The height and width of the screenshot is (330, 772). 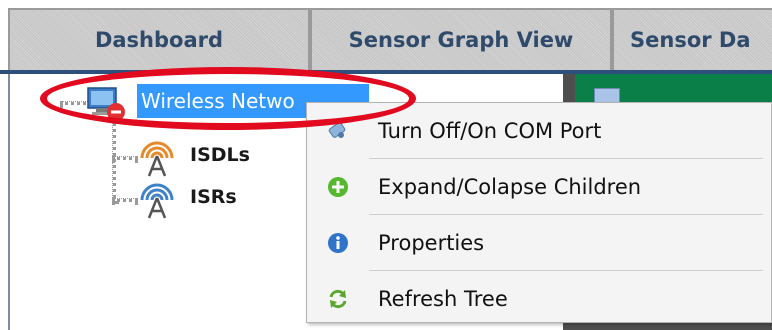 What do you see at coordinates (338, 299) in the screenshot?
I see `refresh-icon` at bounding box center [338, 299].